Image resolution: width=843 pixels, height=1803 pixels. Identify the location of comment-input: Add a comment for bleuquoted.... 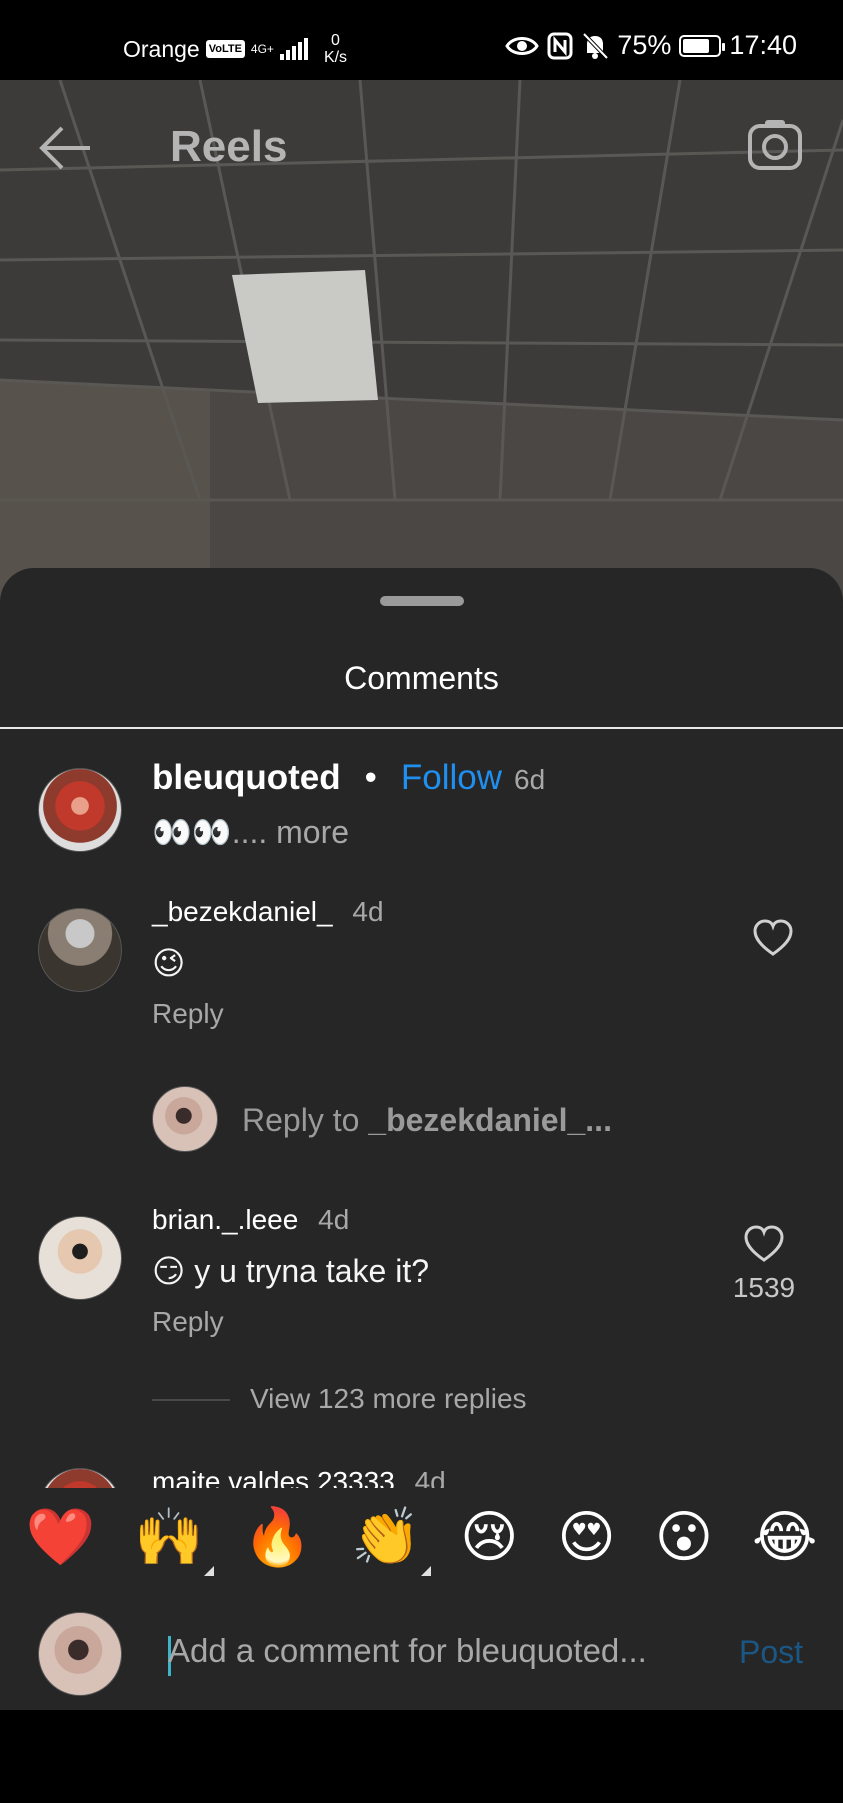
(407, 1651).